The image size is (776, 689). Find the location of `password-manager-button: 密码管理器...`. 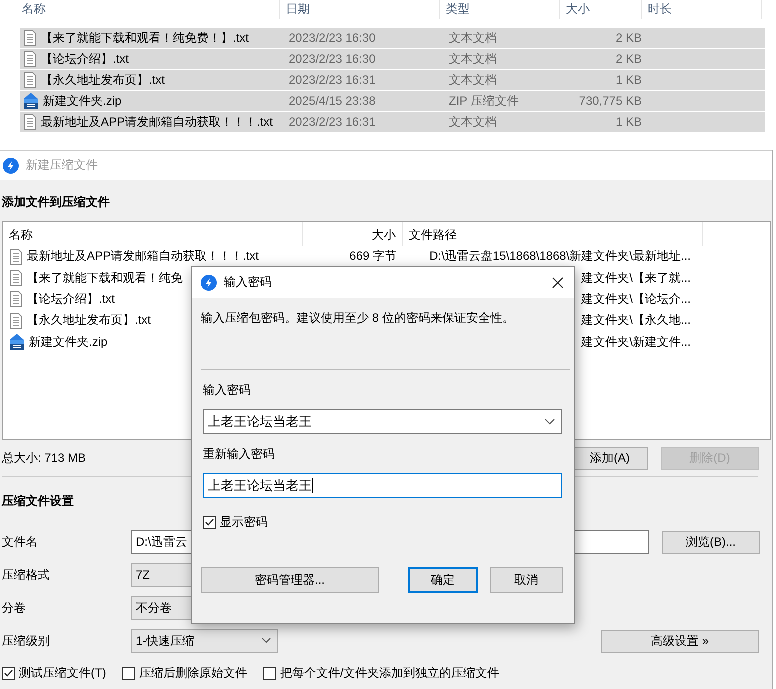

password-manager-button: 密码管理器... is located at coordinates (290, 580).